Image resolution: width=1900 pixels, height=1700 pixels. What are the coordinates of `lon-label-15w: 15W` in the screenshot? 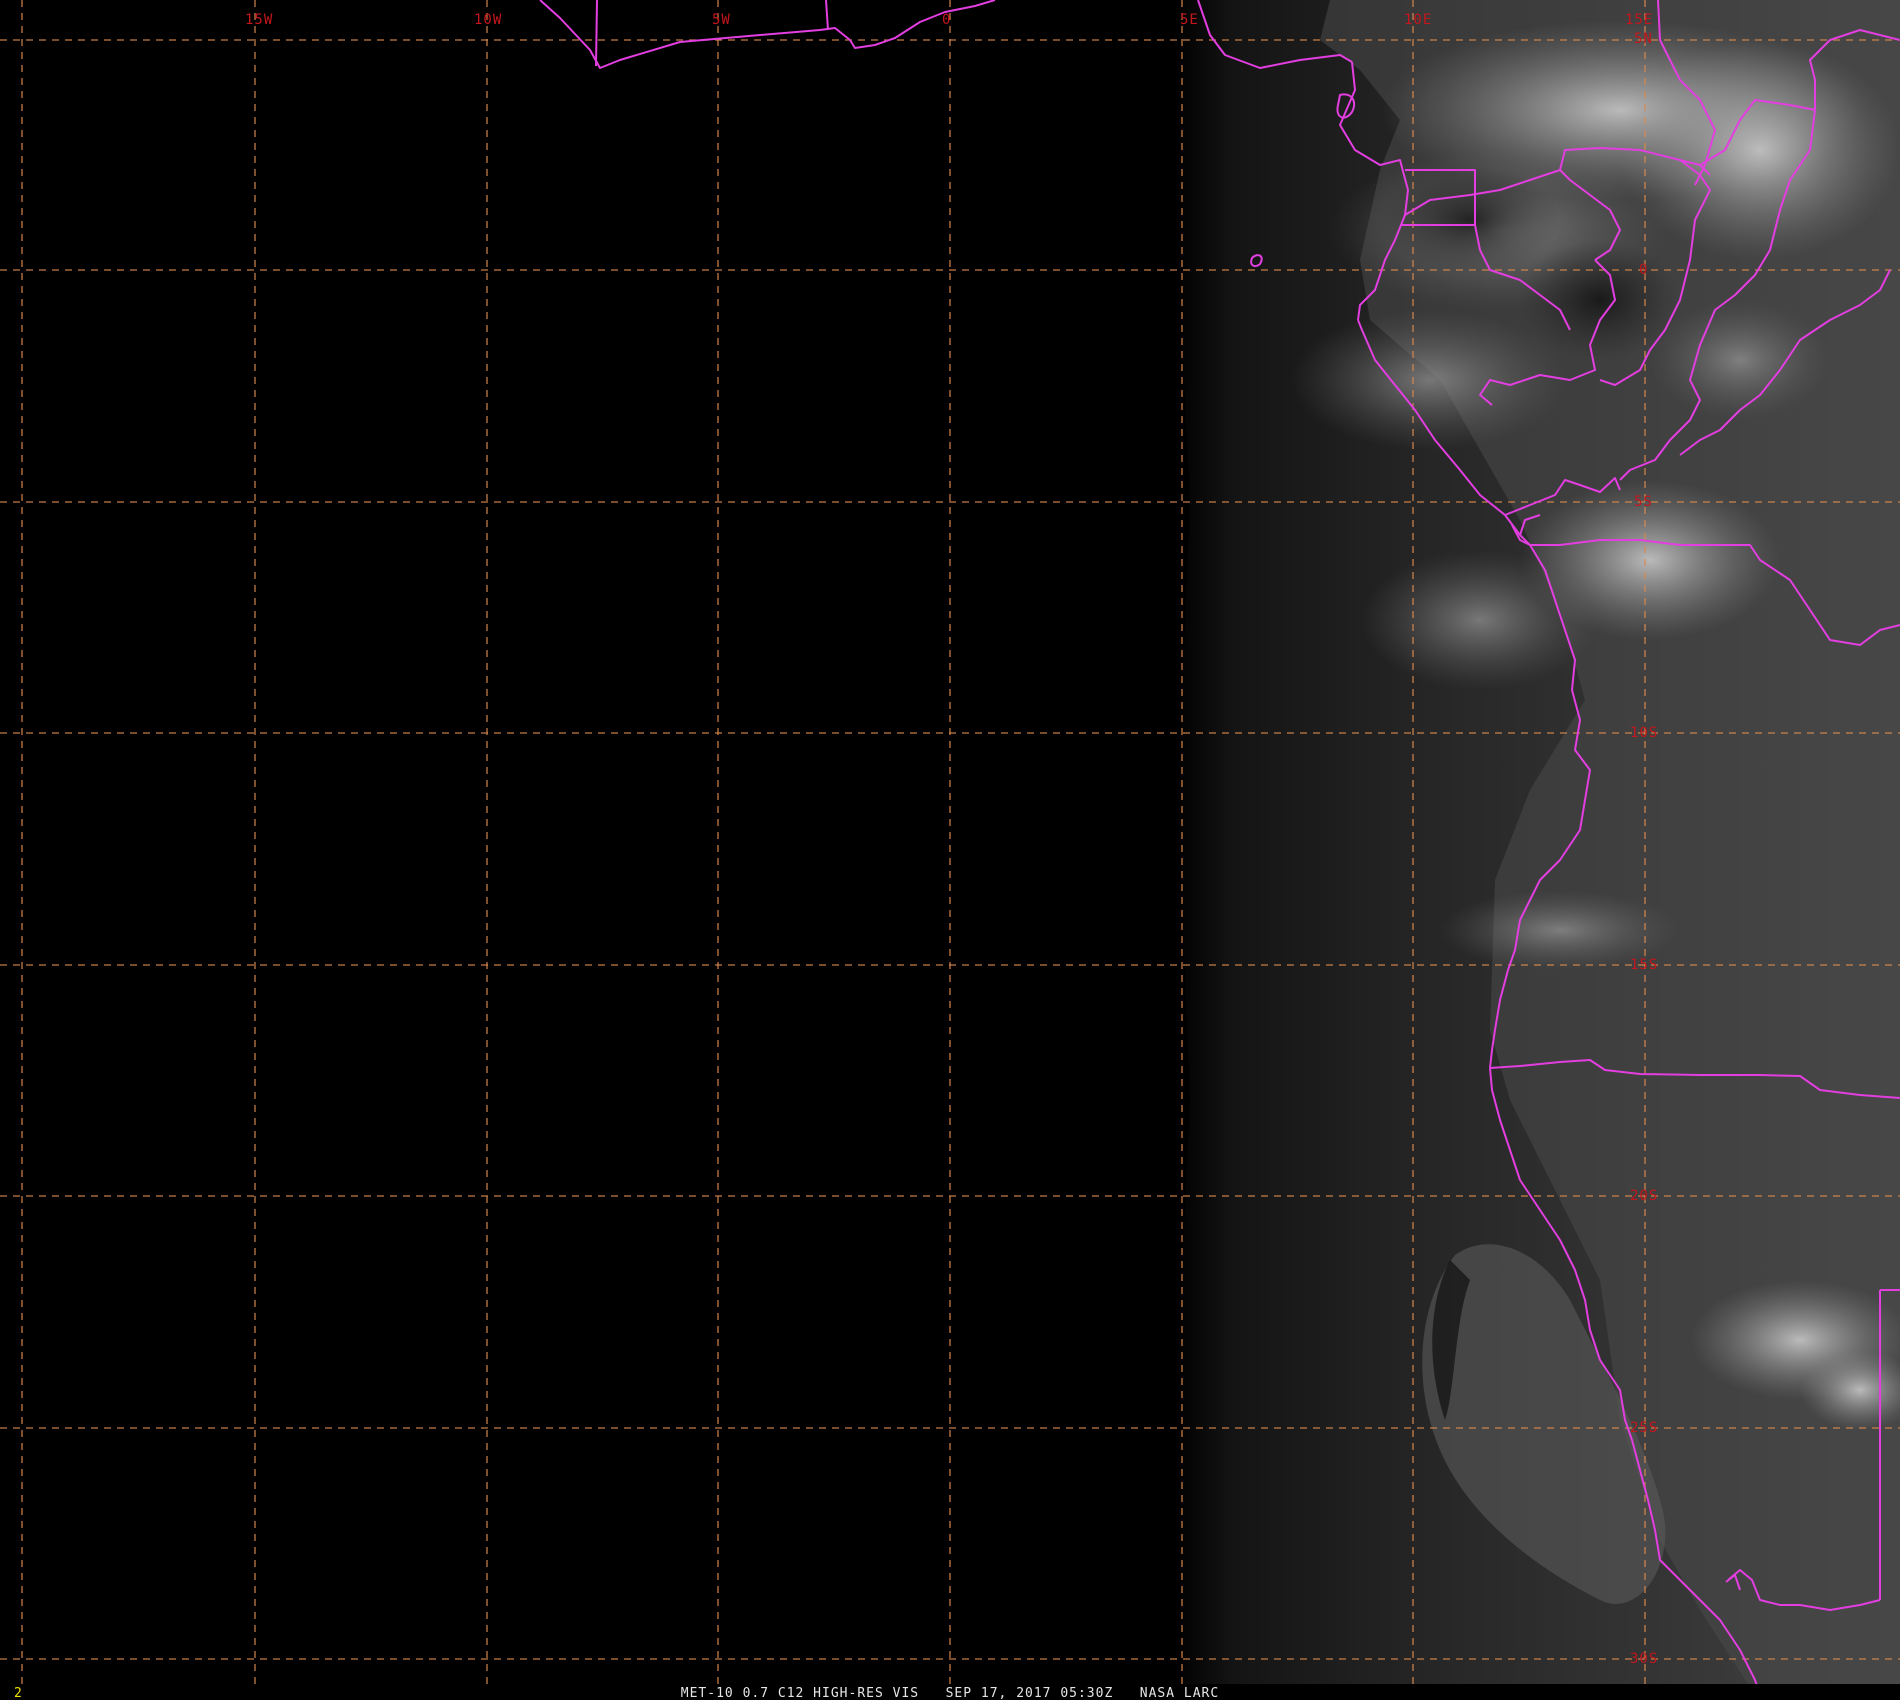 It's located at (259, 20).